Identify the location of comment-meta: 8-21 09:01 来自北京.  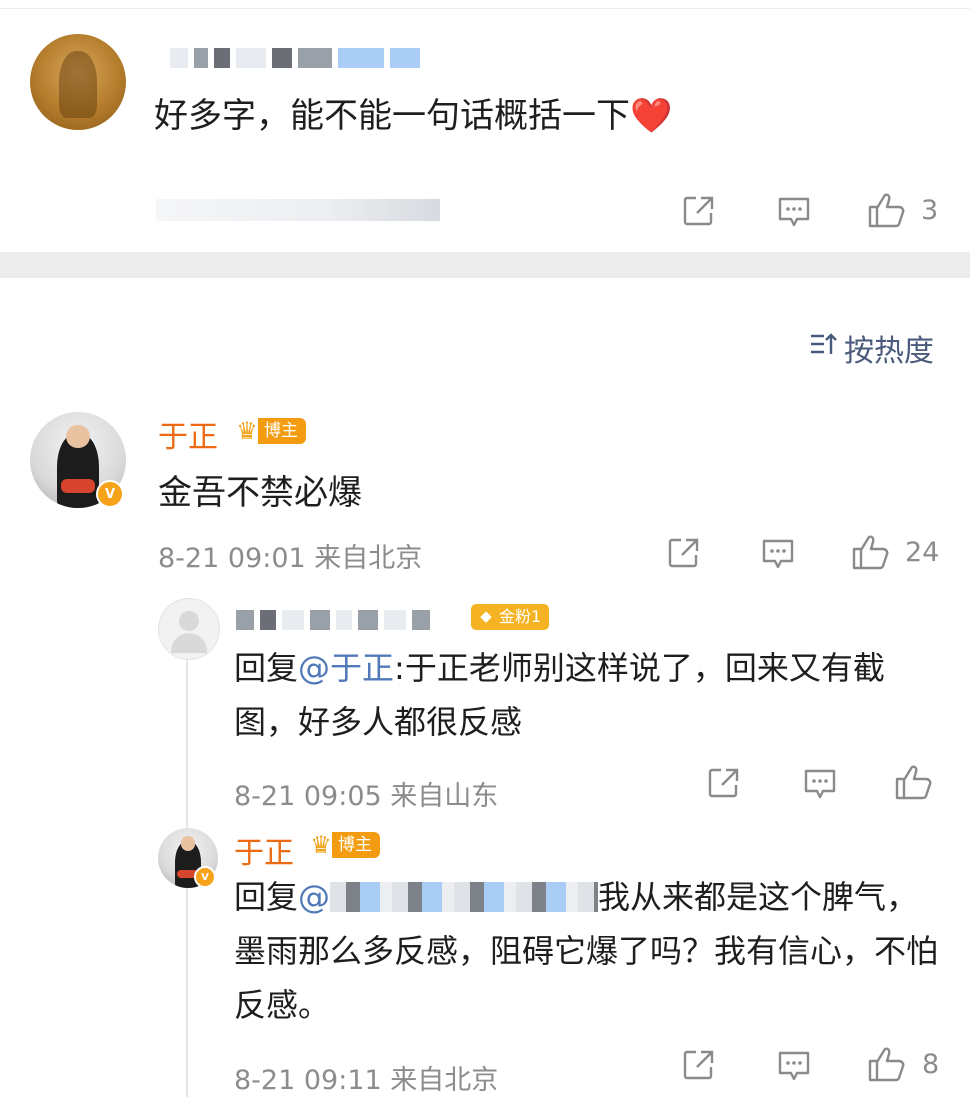
(290, 558).